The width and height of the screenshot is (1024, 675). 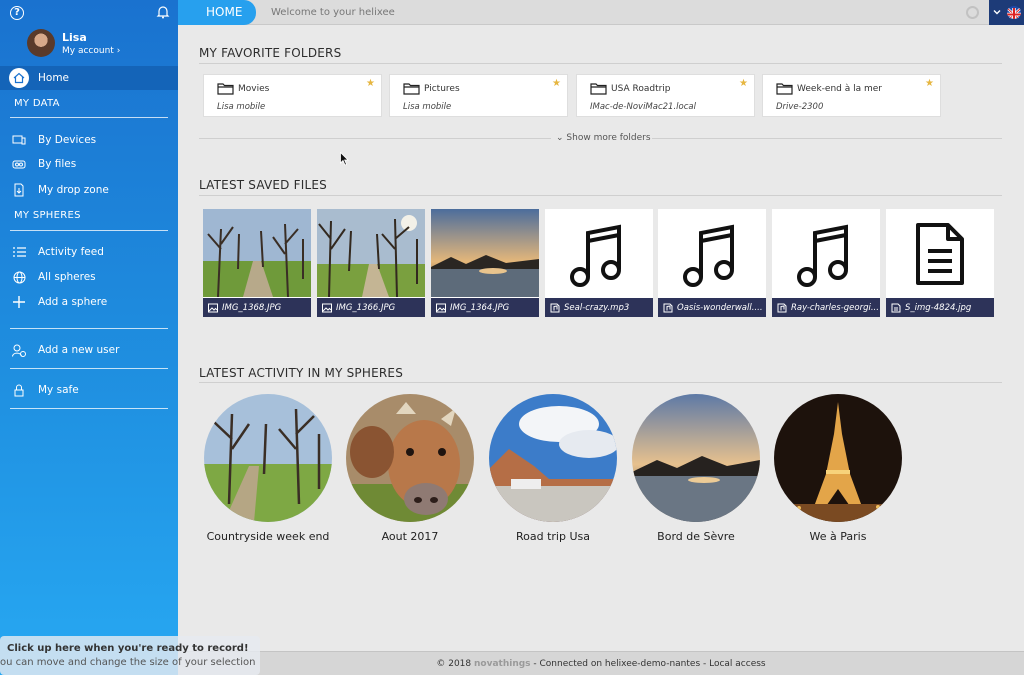 What do you see at coordinates (37, 103) in the screenshot?
I see `section-my-data: MY DATA` at bounding box center [37, 103].